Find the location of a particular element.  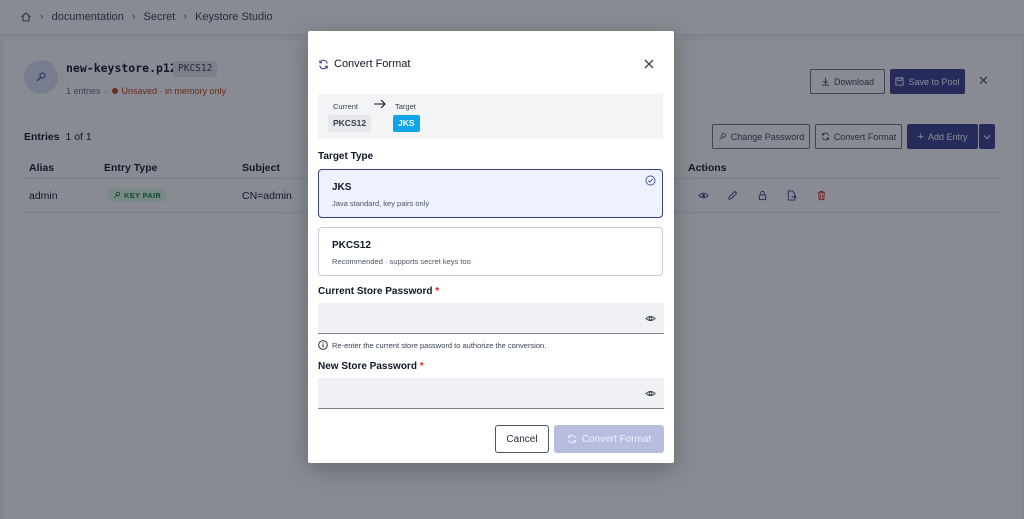

current-password-label: Current Store Password * is located at coordinates (378, 291).